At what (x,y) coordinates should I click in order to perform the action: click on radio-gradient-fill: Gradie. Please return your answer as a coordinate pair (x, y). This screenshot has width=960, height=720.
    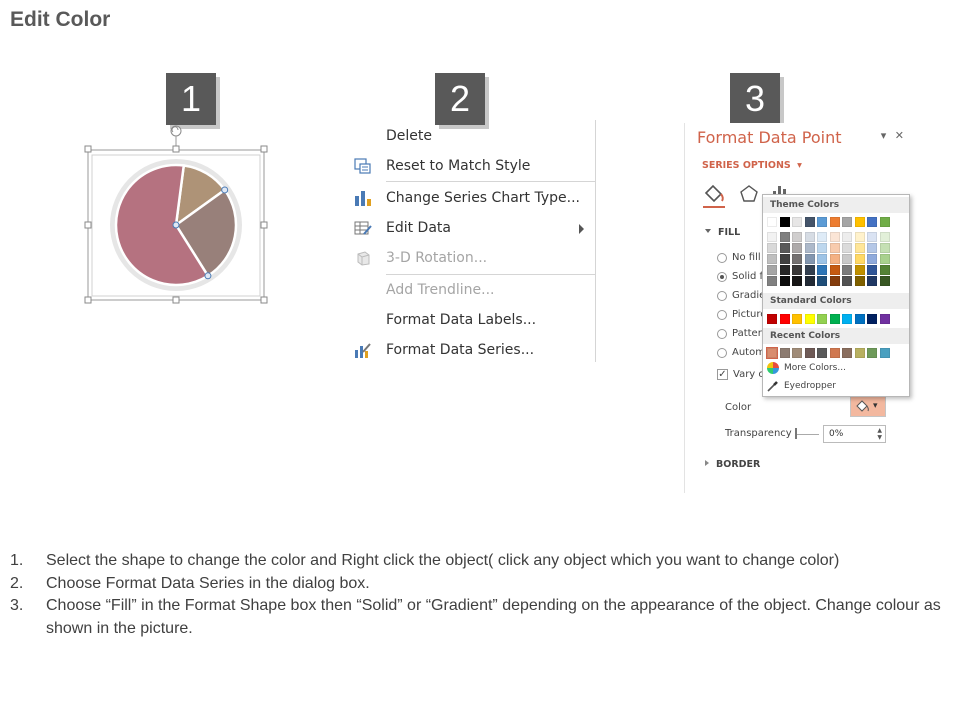
    Looking at the image, I should click on (741, 295).